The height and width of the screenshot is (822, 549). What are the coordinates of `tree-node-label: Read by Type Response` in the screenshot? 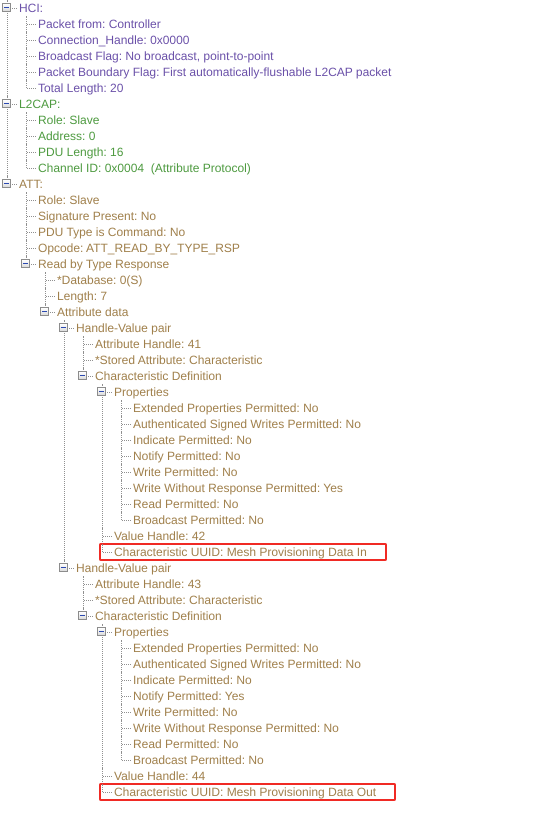 It's located at (103, 264).